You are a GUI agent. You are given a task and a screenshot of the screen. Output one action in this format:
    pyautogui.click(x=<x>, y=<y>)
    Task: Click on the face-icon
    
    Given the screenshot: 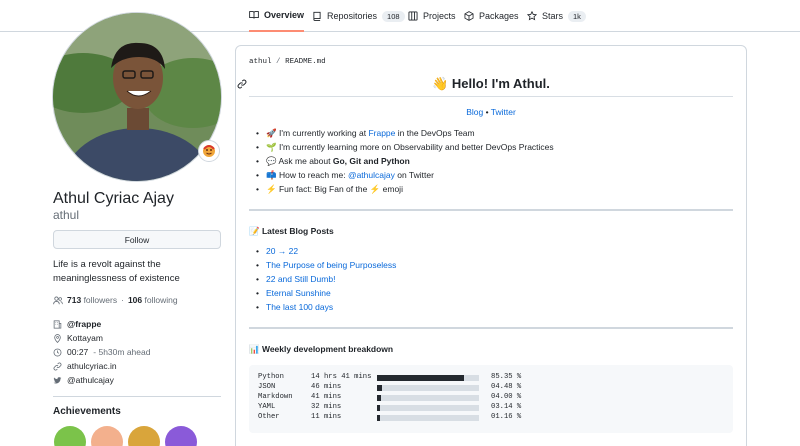 What is the action you would take?
    pyautogui.click(x=209, y=151)
    